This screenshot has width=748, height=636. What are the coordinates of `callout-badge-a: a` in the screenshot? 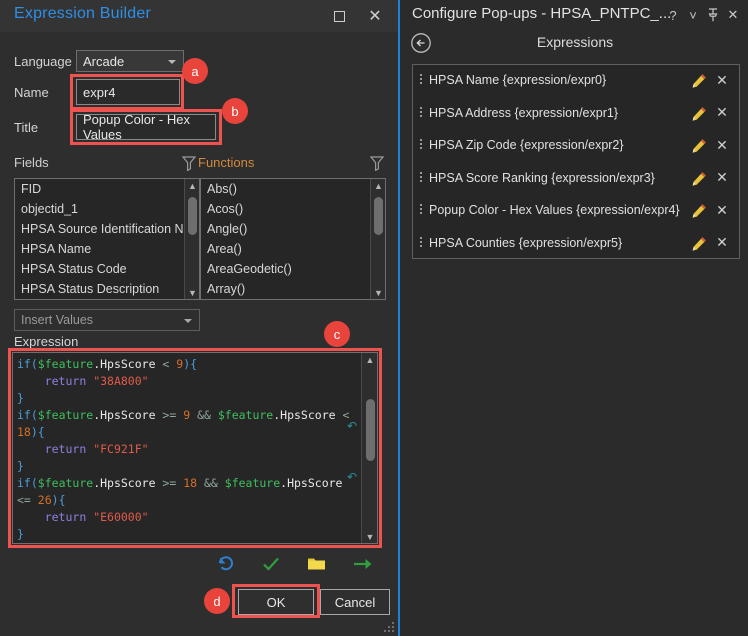 It's located at (195, 71).